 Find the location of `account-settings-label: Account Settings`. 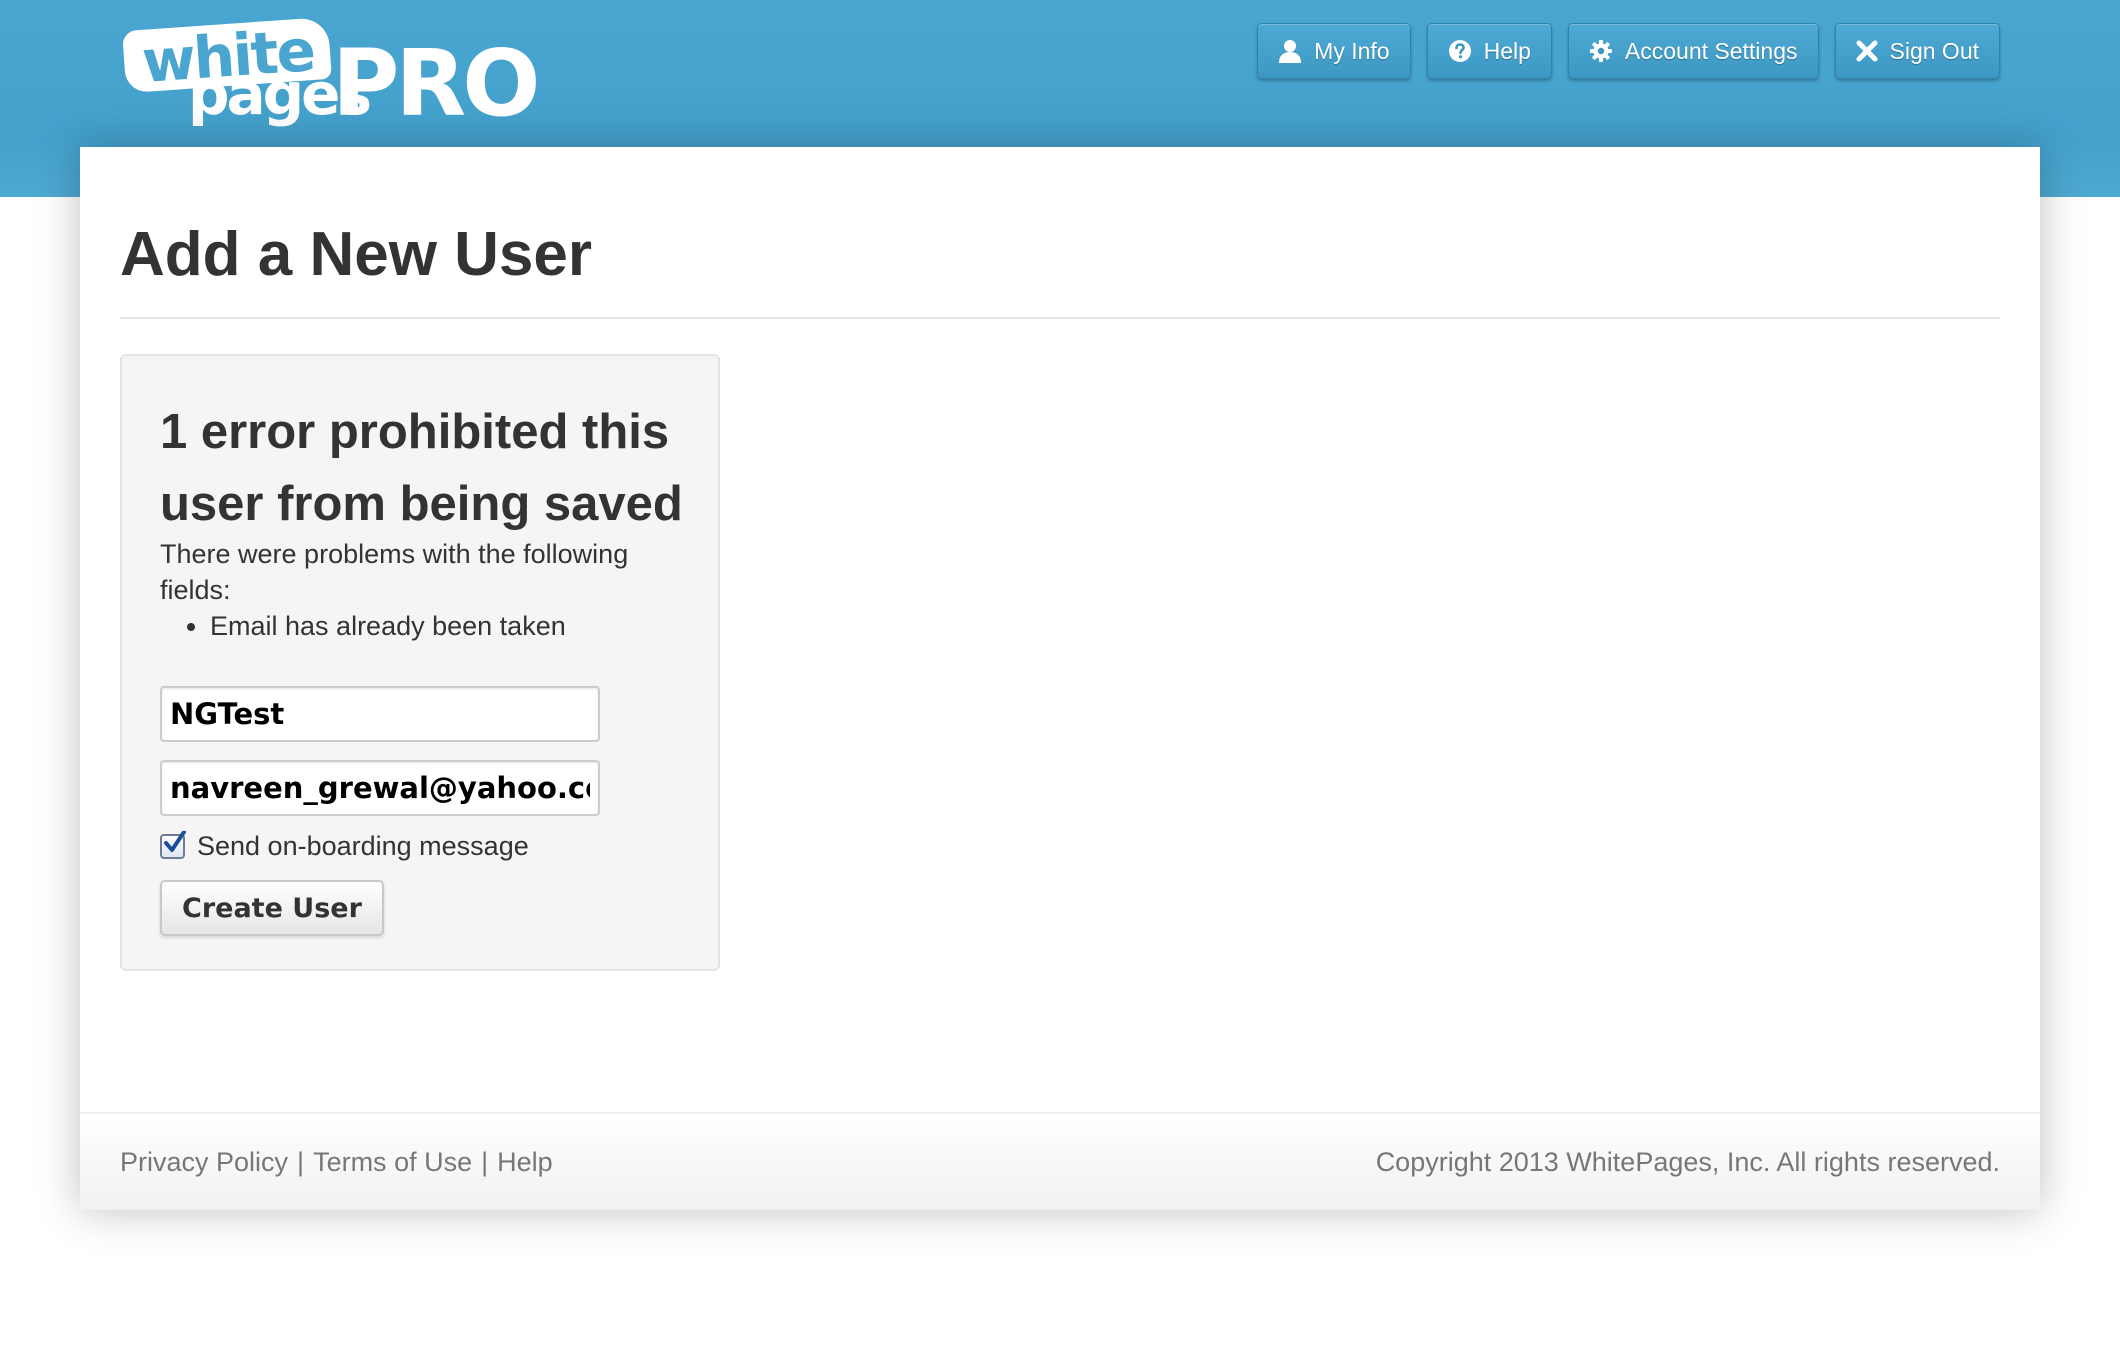

account-settings-label: Account Settings is located at coordinates (1711, 50).